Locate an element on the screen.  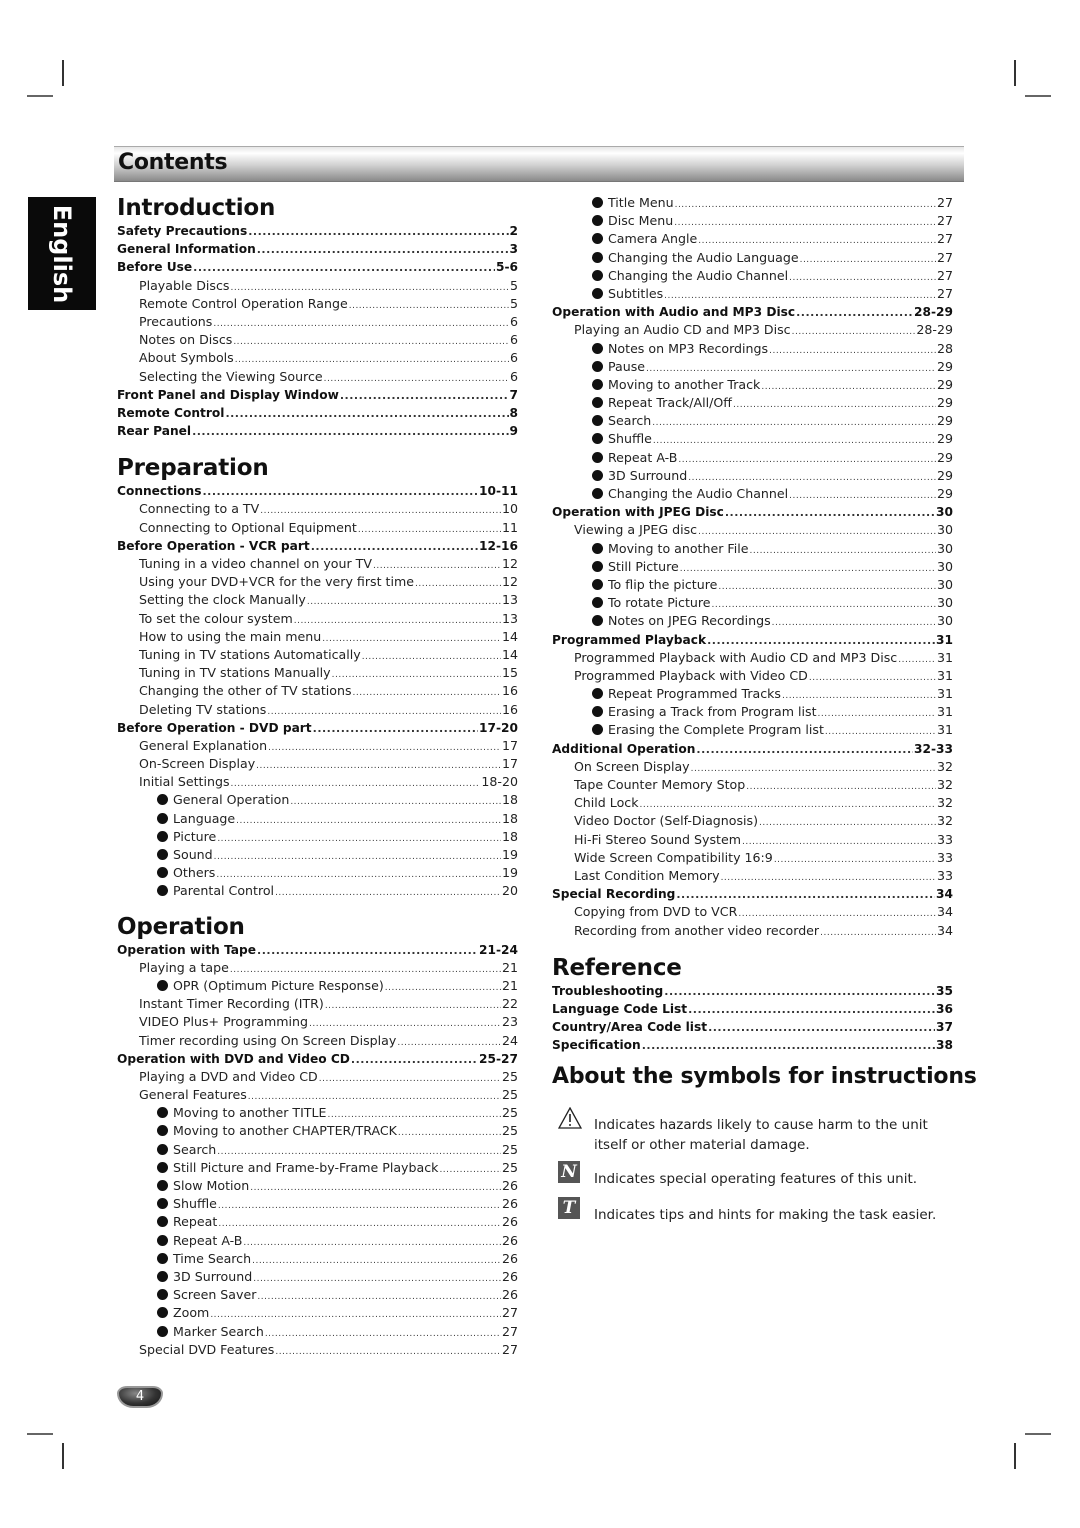
toc-chapter-entry: Country/Area Code list 37 is located at coordinates (752, 1027).